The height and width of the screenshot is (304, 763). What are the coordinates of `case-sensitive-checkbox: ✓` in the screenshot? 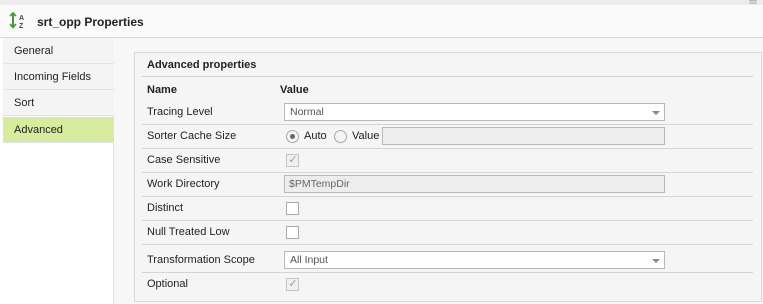 It's located at (292, 160).